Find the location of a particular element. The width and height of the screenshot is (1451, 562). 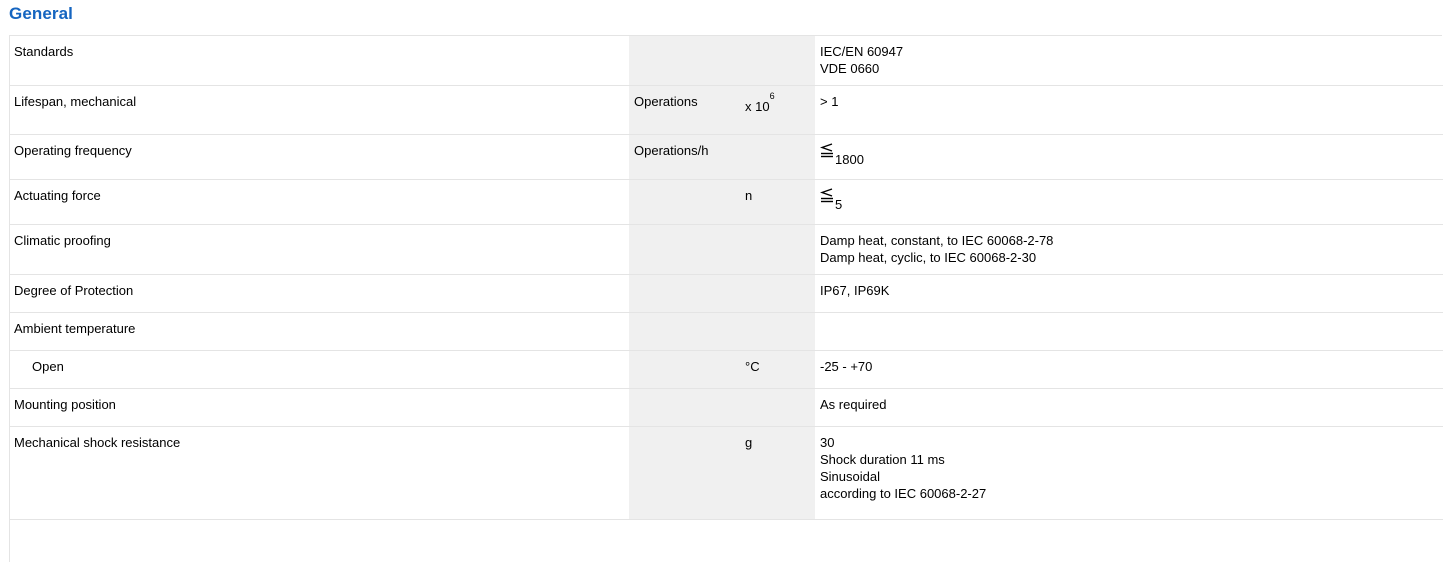

value-line: IEC/EN 60947 is located at coordinates (862, 51).